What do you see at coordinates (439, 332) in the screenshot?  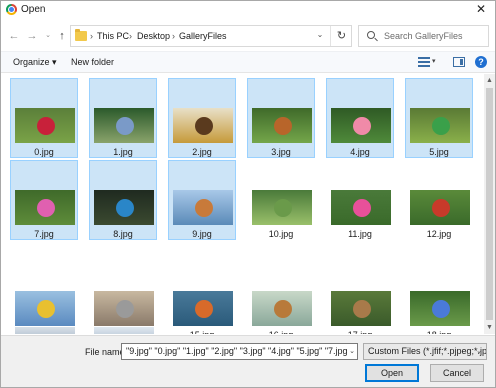 I see `file-name: 18.jpg` at bounding box center [439, 332].